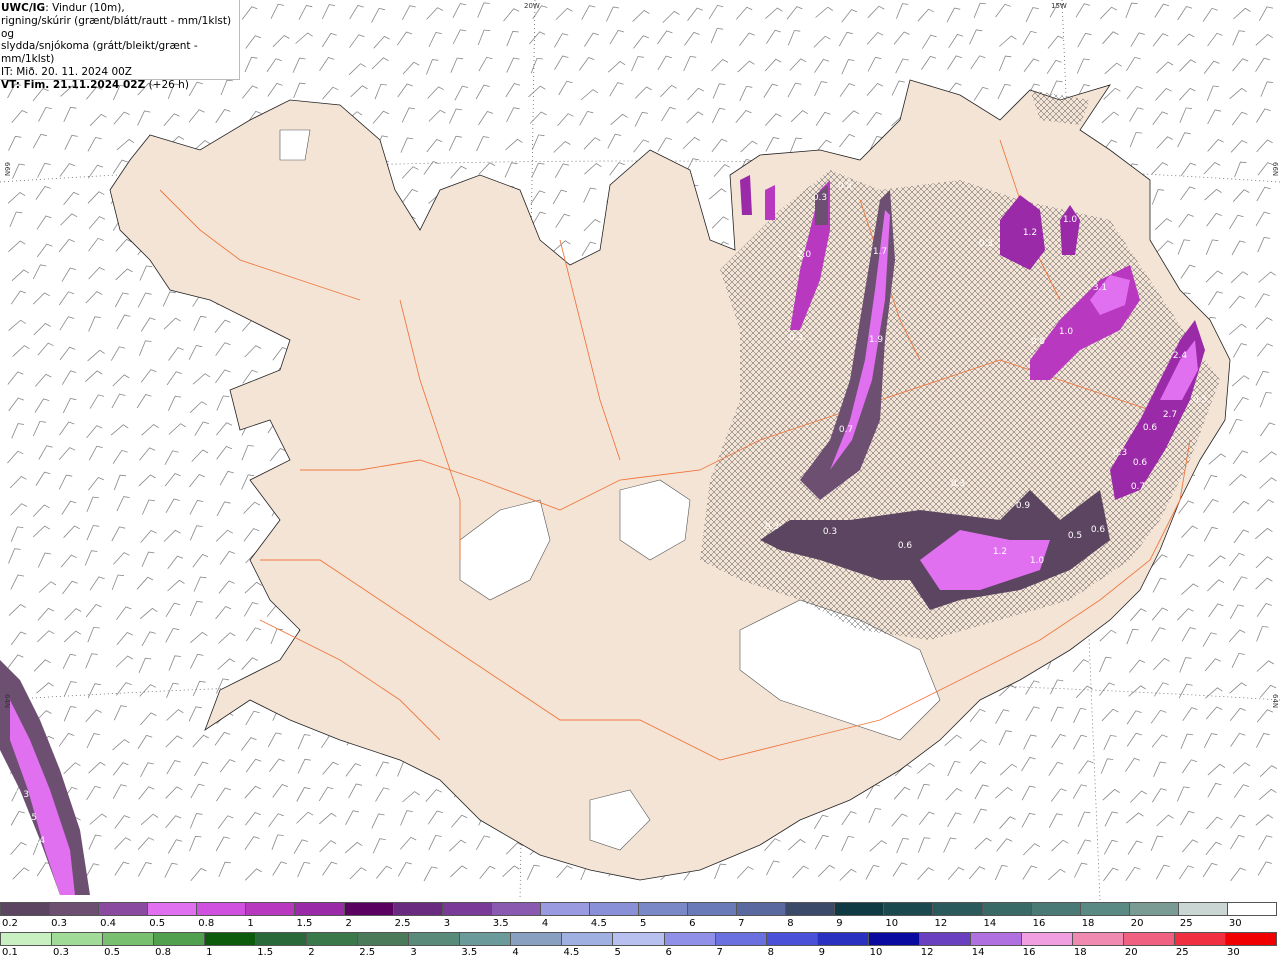  Describe the element at coordinates (30, 818) in the screenshot. I see `precip-value-label: 3.5` at that location.